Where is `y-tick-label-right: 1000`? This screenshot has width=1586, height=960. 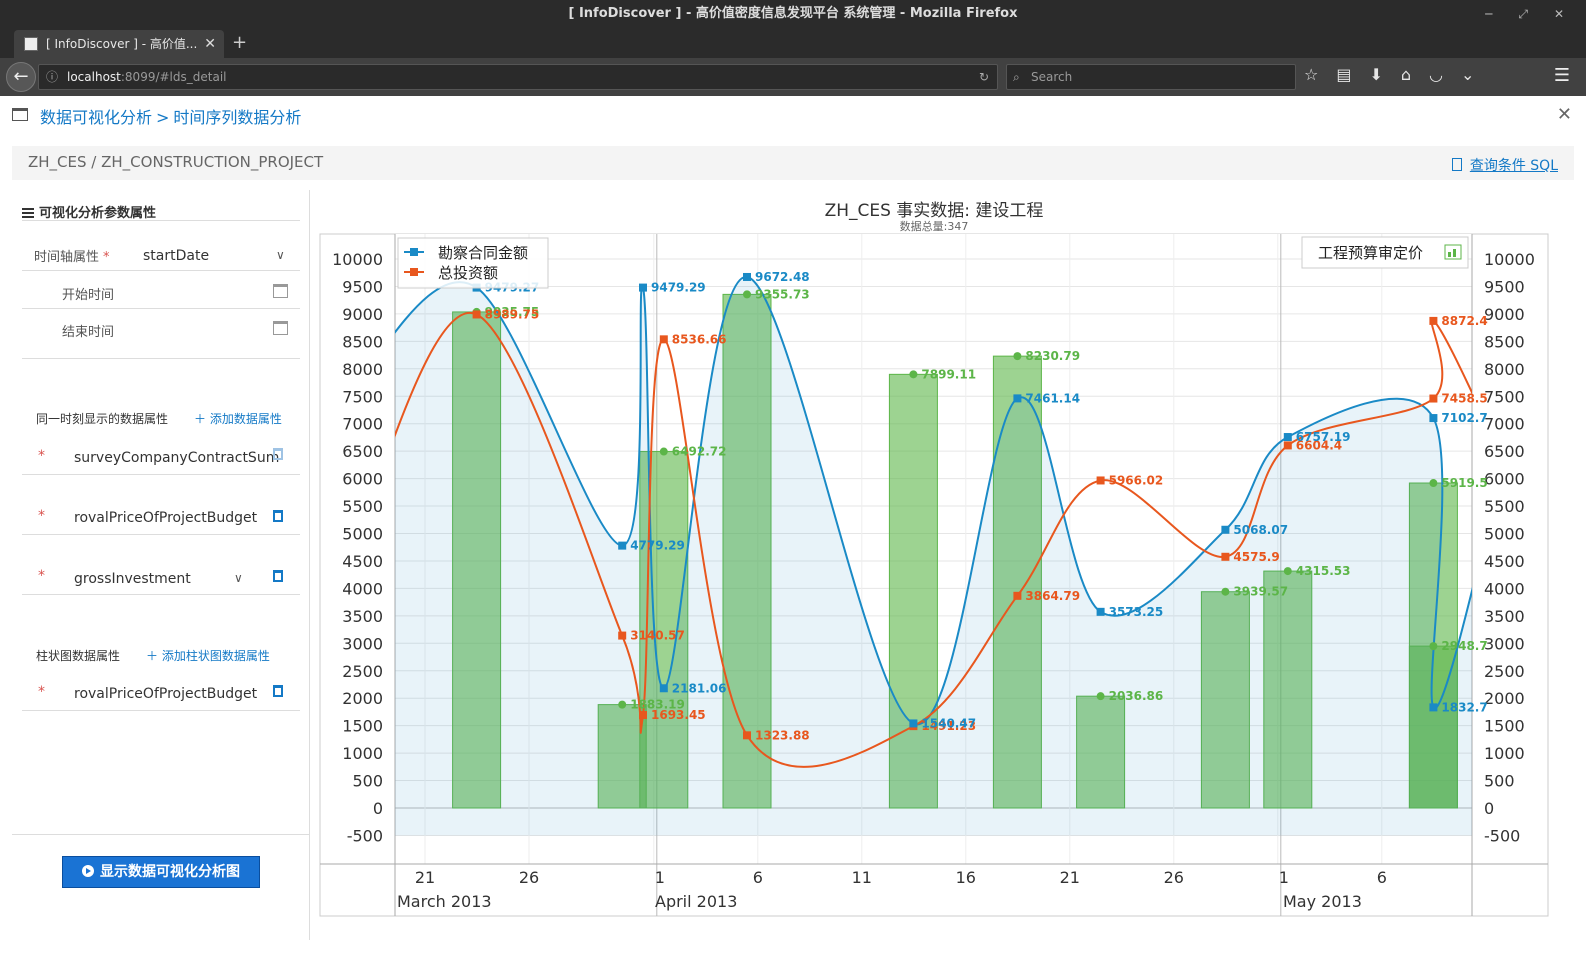 y-tick-label-right: 1000 is located at coordinates (1504, 753).